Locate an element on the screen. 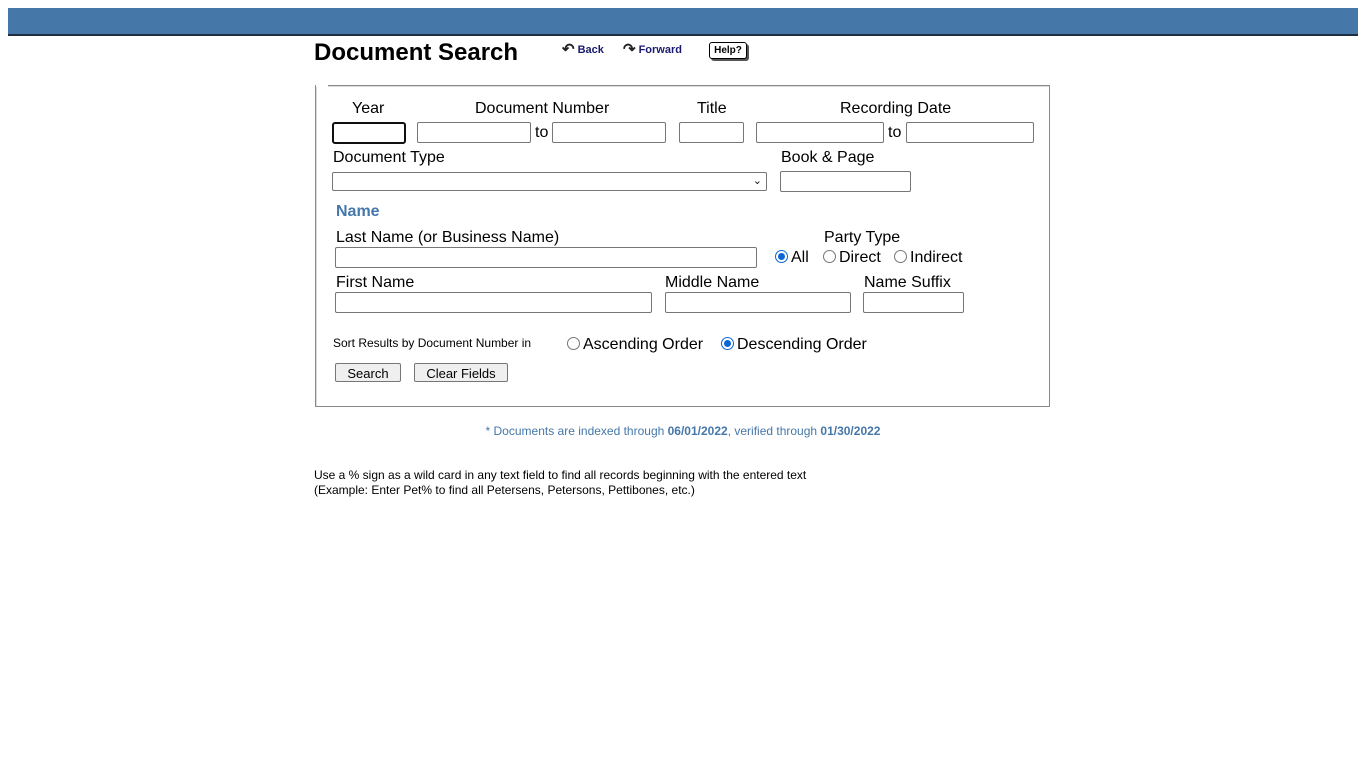 The image size is (1366, 768). back-link: ↶ Back is located at coordinates (583, 49).